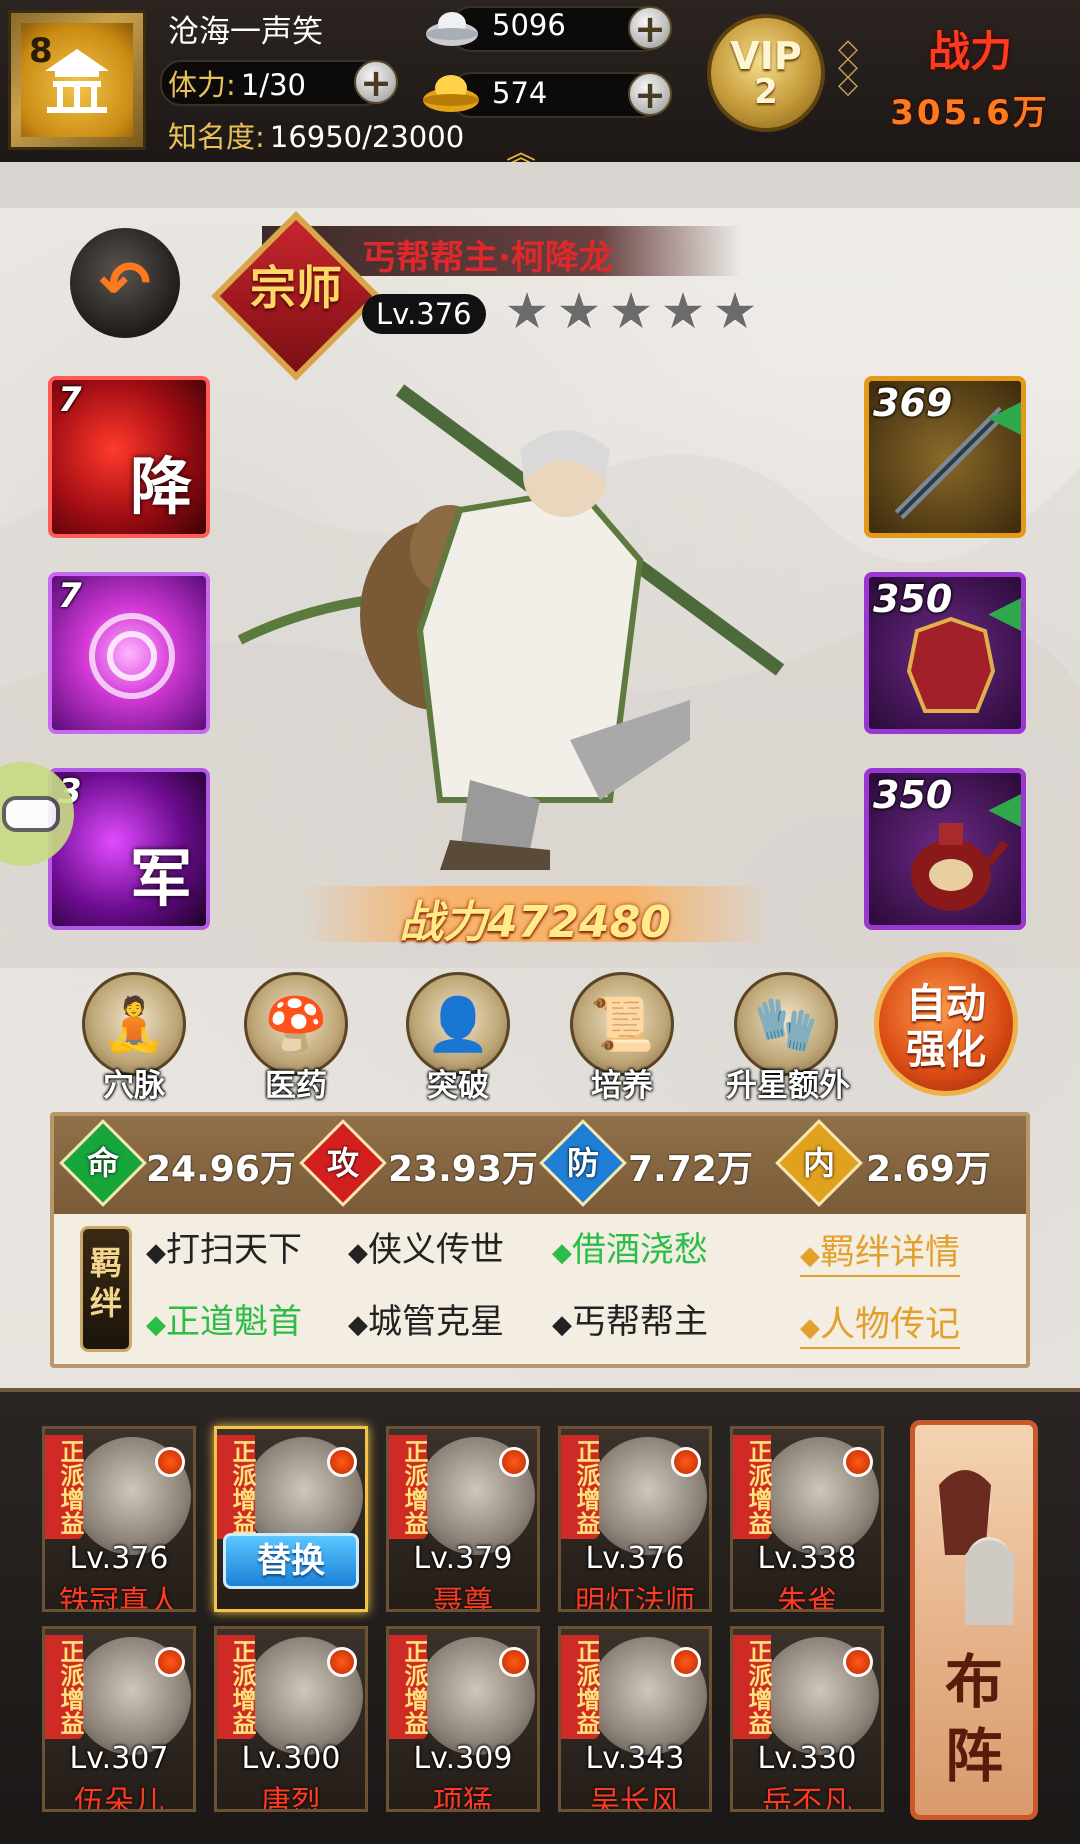  I want to click on fame-value: 16950/23000, so click(367, 137).